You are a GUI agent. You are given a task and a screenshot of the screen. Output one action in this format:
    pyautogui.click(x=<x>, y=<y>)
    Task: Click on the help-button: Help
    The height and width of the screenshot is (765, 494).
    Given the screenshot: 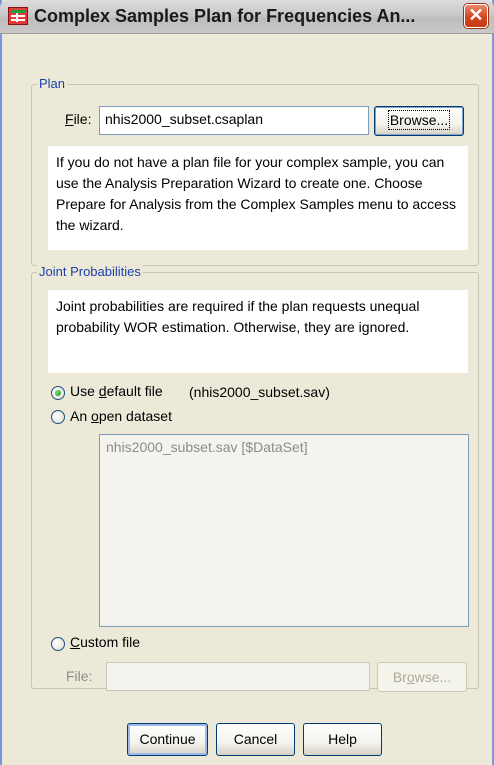 What is the action you would take?
    pyautogui.click(x=342, y=739)
    